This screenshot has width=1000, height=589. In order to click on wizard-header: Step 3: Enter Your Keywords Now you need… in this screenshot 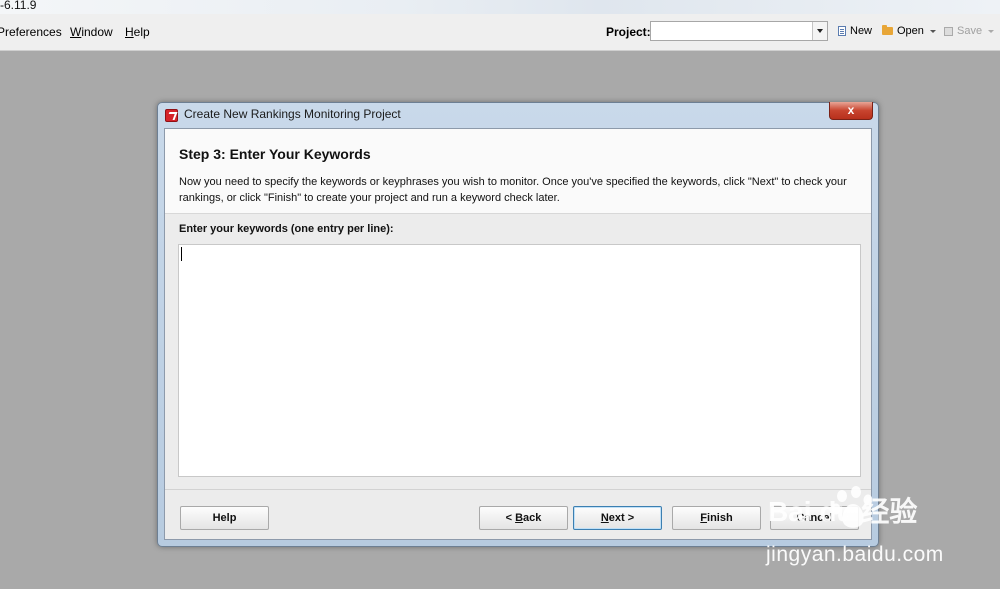, I will do `click(518, 171)`.